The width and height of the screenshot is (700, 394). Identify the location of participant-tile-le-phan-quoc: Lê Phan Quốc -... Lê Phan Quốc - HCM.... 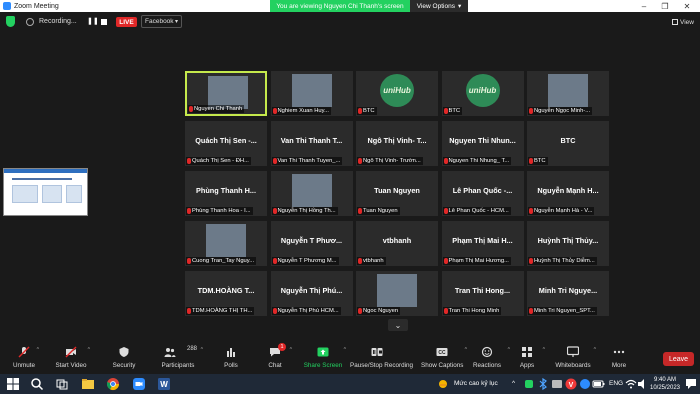
(482, 193).